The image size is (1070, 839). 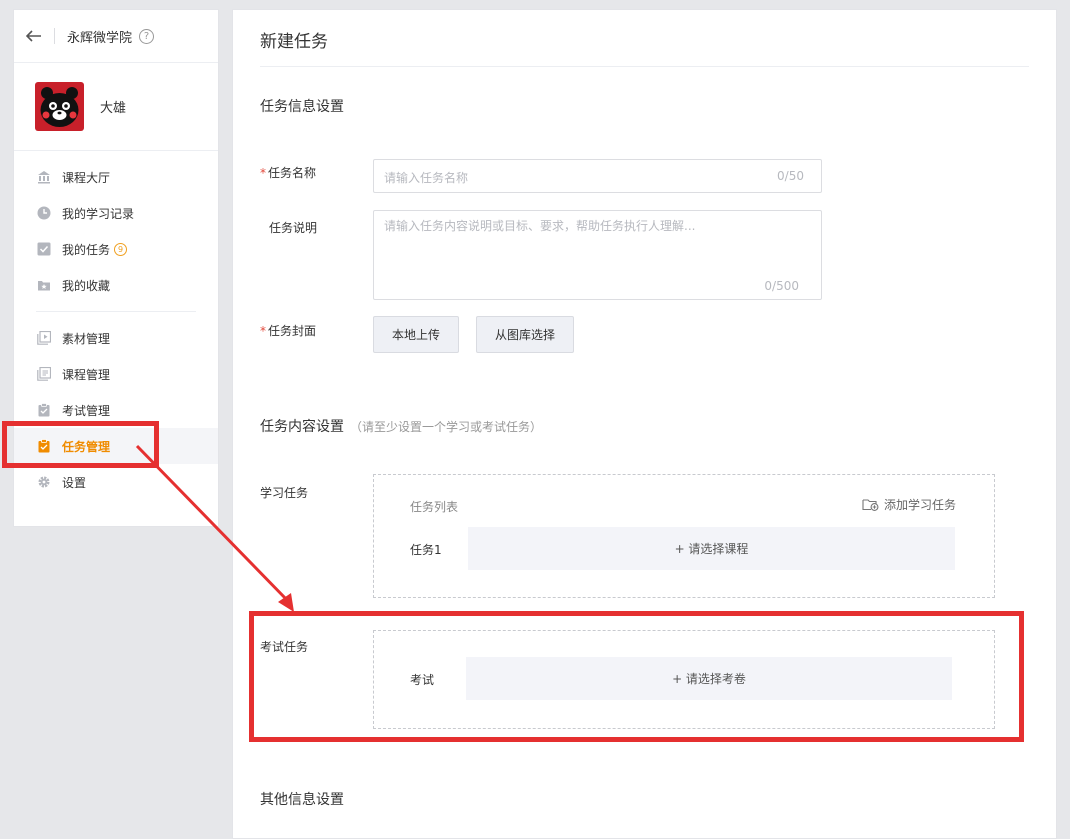 I want to click on sidebar-item-material: 素材管理, so click(x=116, y=338).